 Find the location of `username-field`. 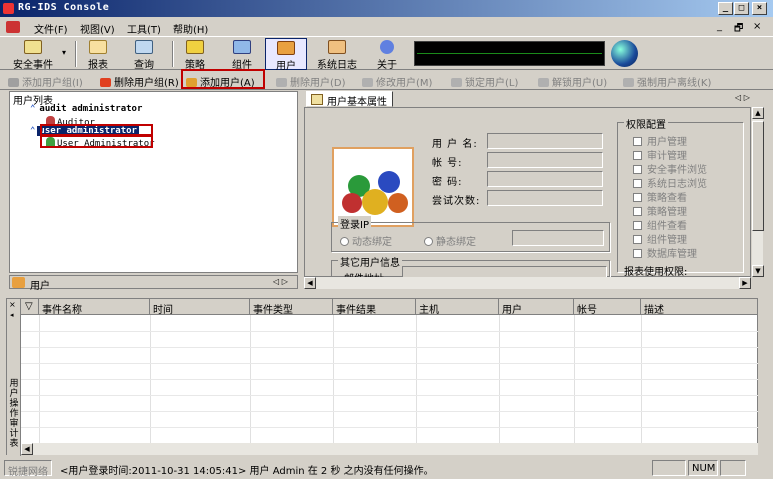

username-field is located at coordinates (545, 141).